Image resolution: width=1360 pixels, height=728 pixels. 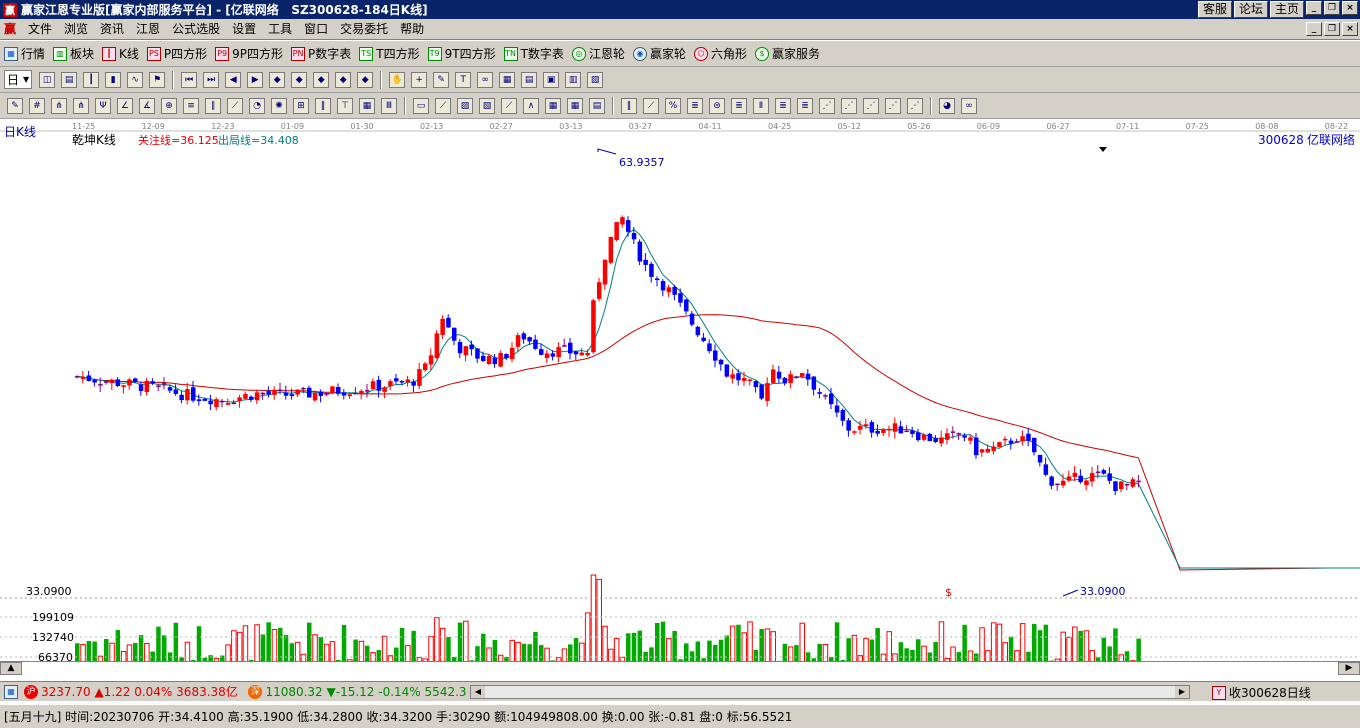 What do you see at coordinates (249, 53) in the screenshot?
I see `tool-9p-square: P9 9P四方形` at bounding box center [249, 53].